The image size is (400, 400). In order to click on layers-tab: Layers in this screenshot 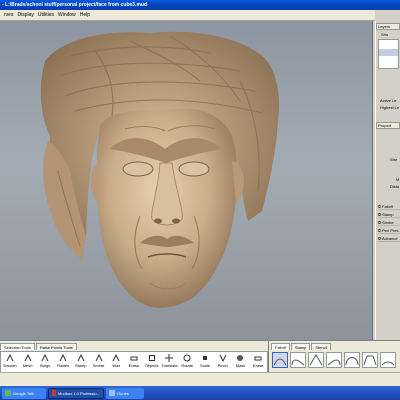, I will do `click(388, 26)`.